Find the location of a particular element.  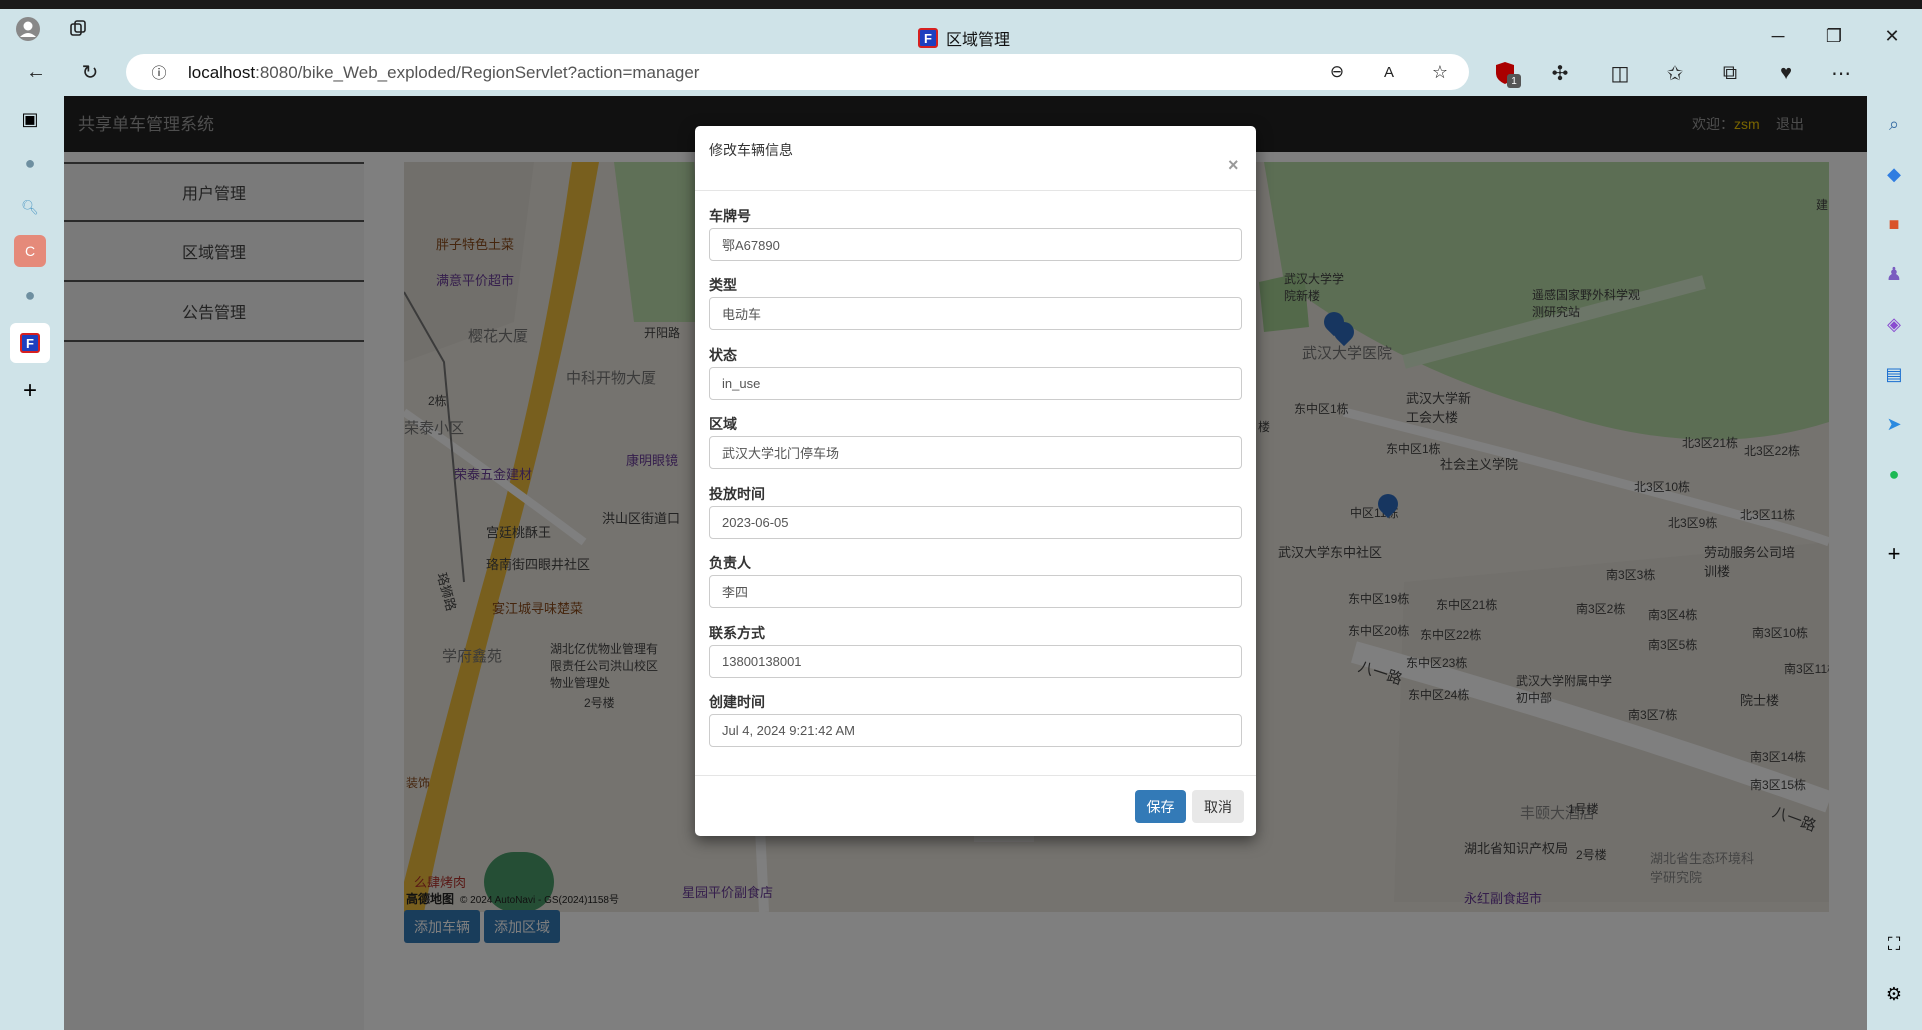

ublock-extension-icon: 1 is located at coordinates (1505, 73).